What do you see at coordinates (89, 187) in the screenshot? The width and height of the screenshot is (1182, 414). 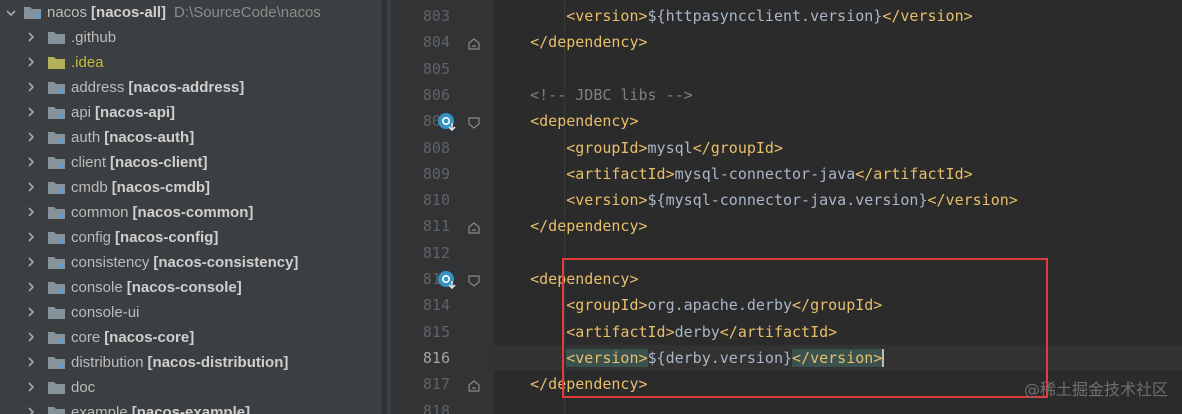 I see `tree-item-name: cmdb` at bounding box center [89, 187].